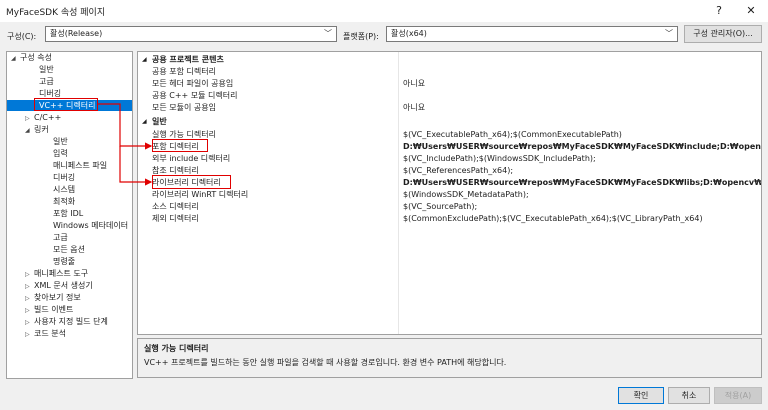  I want to click on tree-item-xml-doc-generator: ▷ XML 문서 생성기, so click(59, 285).